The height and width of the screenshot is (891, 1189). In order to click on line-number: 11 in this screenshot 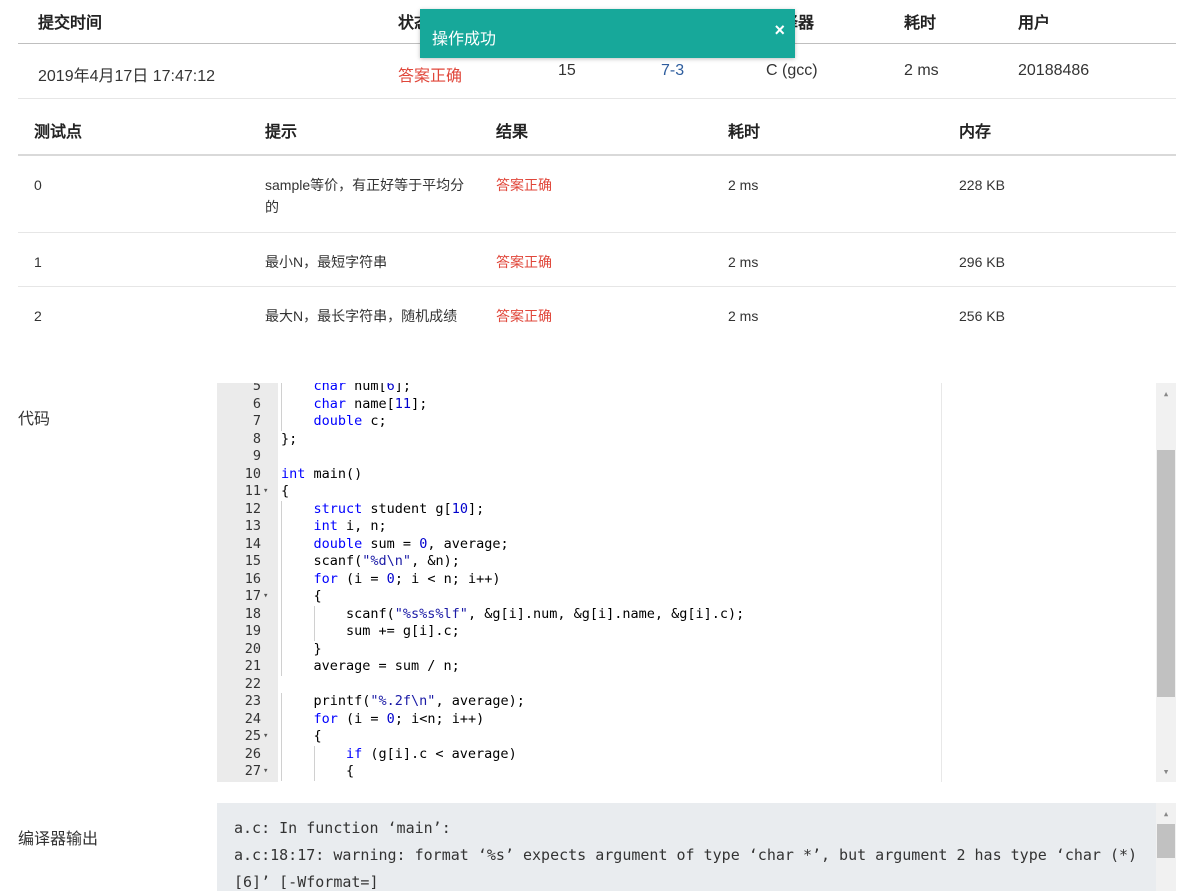, I will do `click(252, 491)`.